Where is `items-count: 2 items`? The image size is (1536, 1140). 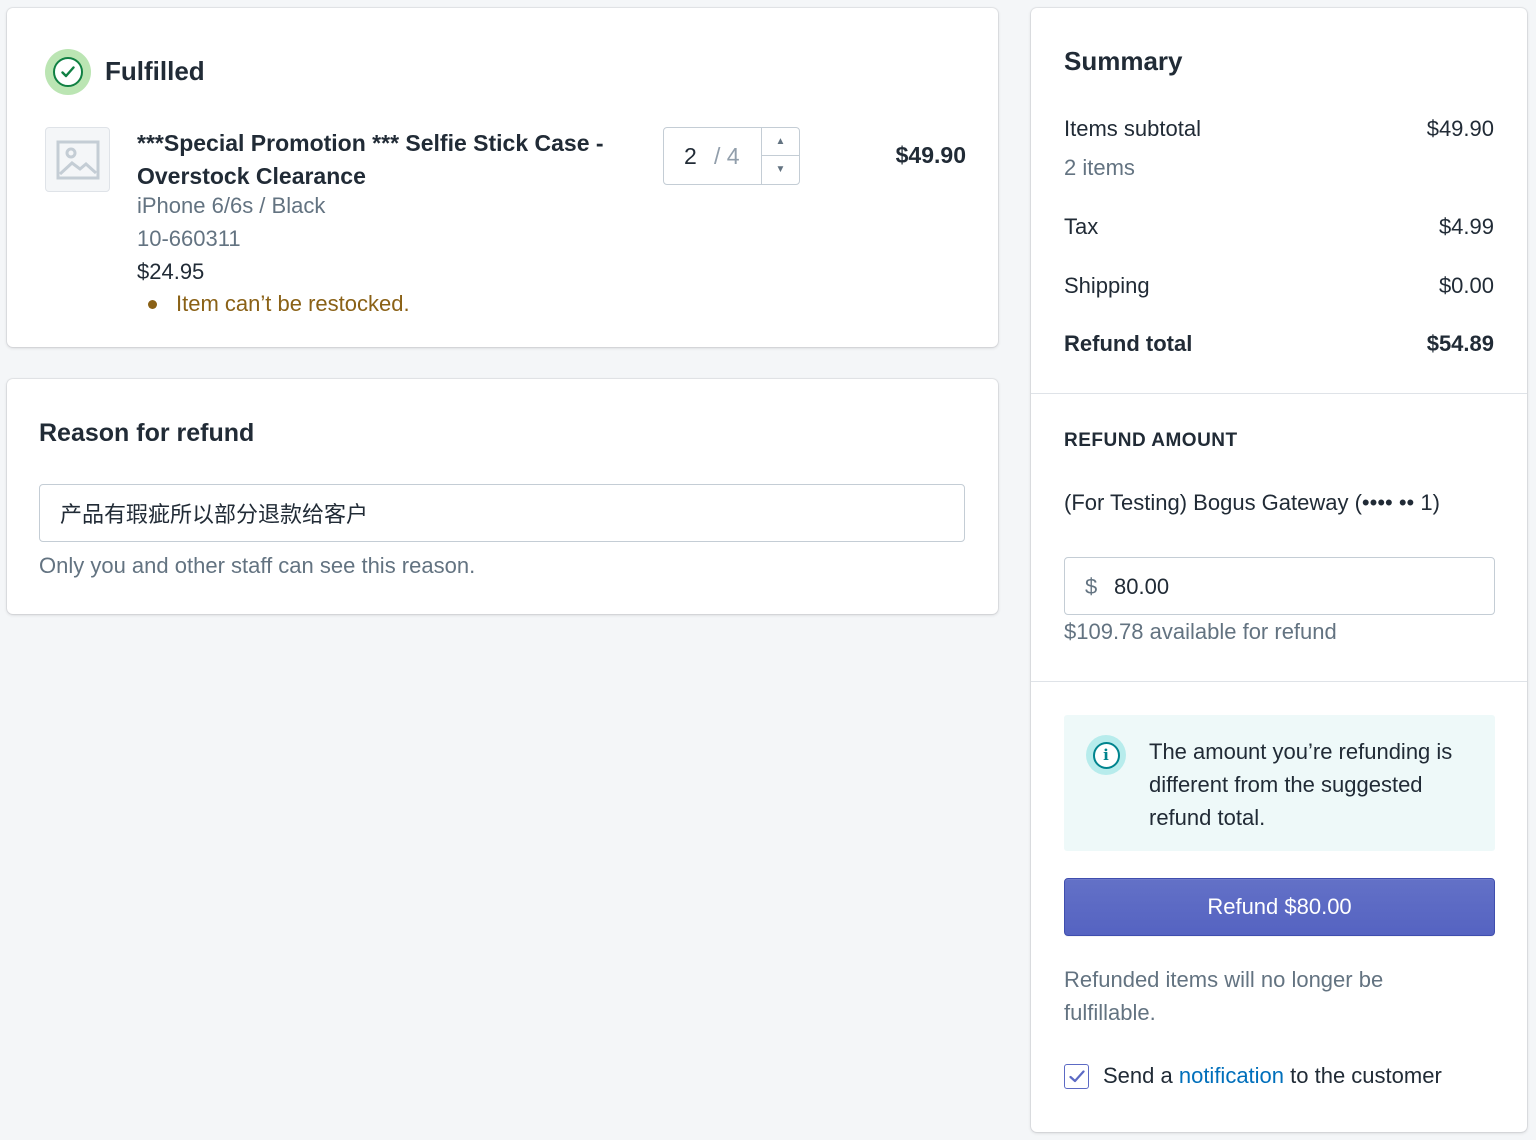 items-count: 2 items is located at coordinates (1099, 167).